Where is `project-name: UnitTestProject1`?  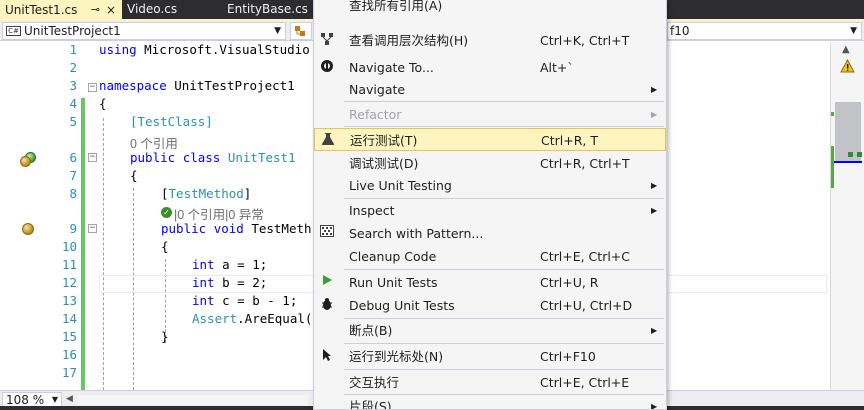
project-name: UnitTestProject1 is located at coordinates (72, 31).